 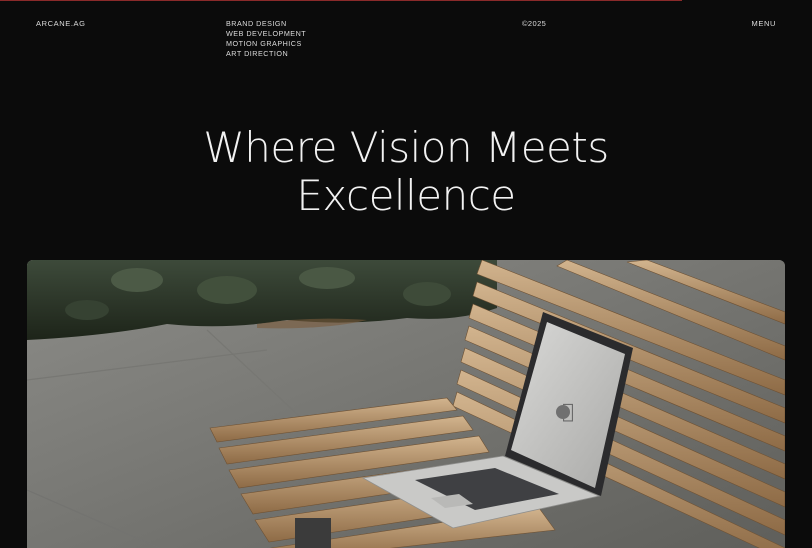 I want to click on service-link: MOTION GRAPHICS, so click(x=264, y=43).